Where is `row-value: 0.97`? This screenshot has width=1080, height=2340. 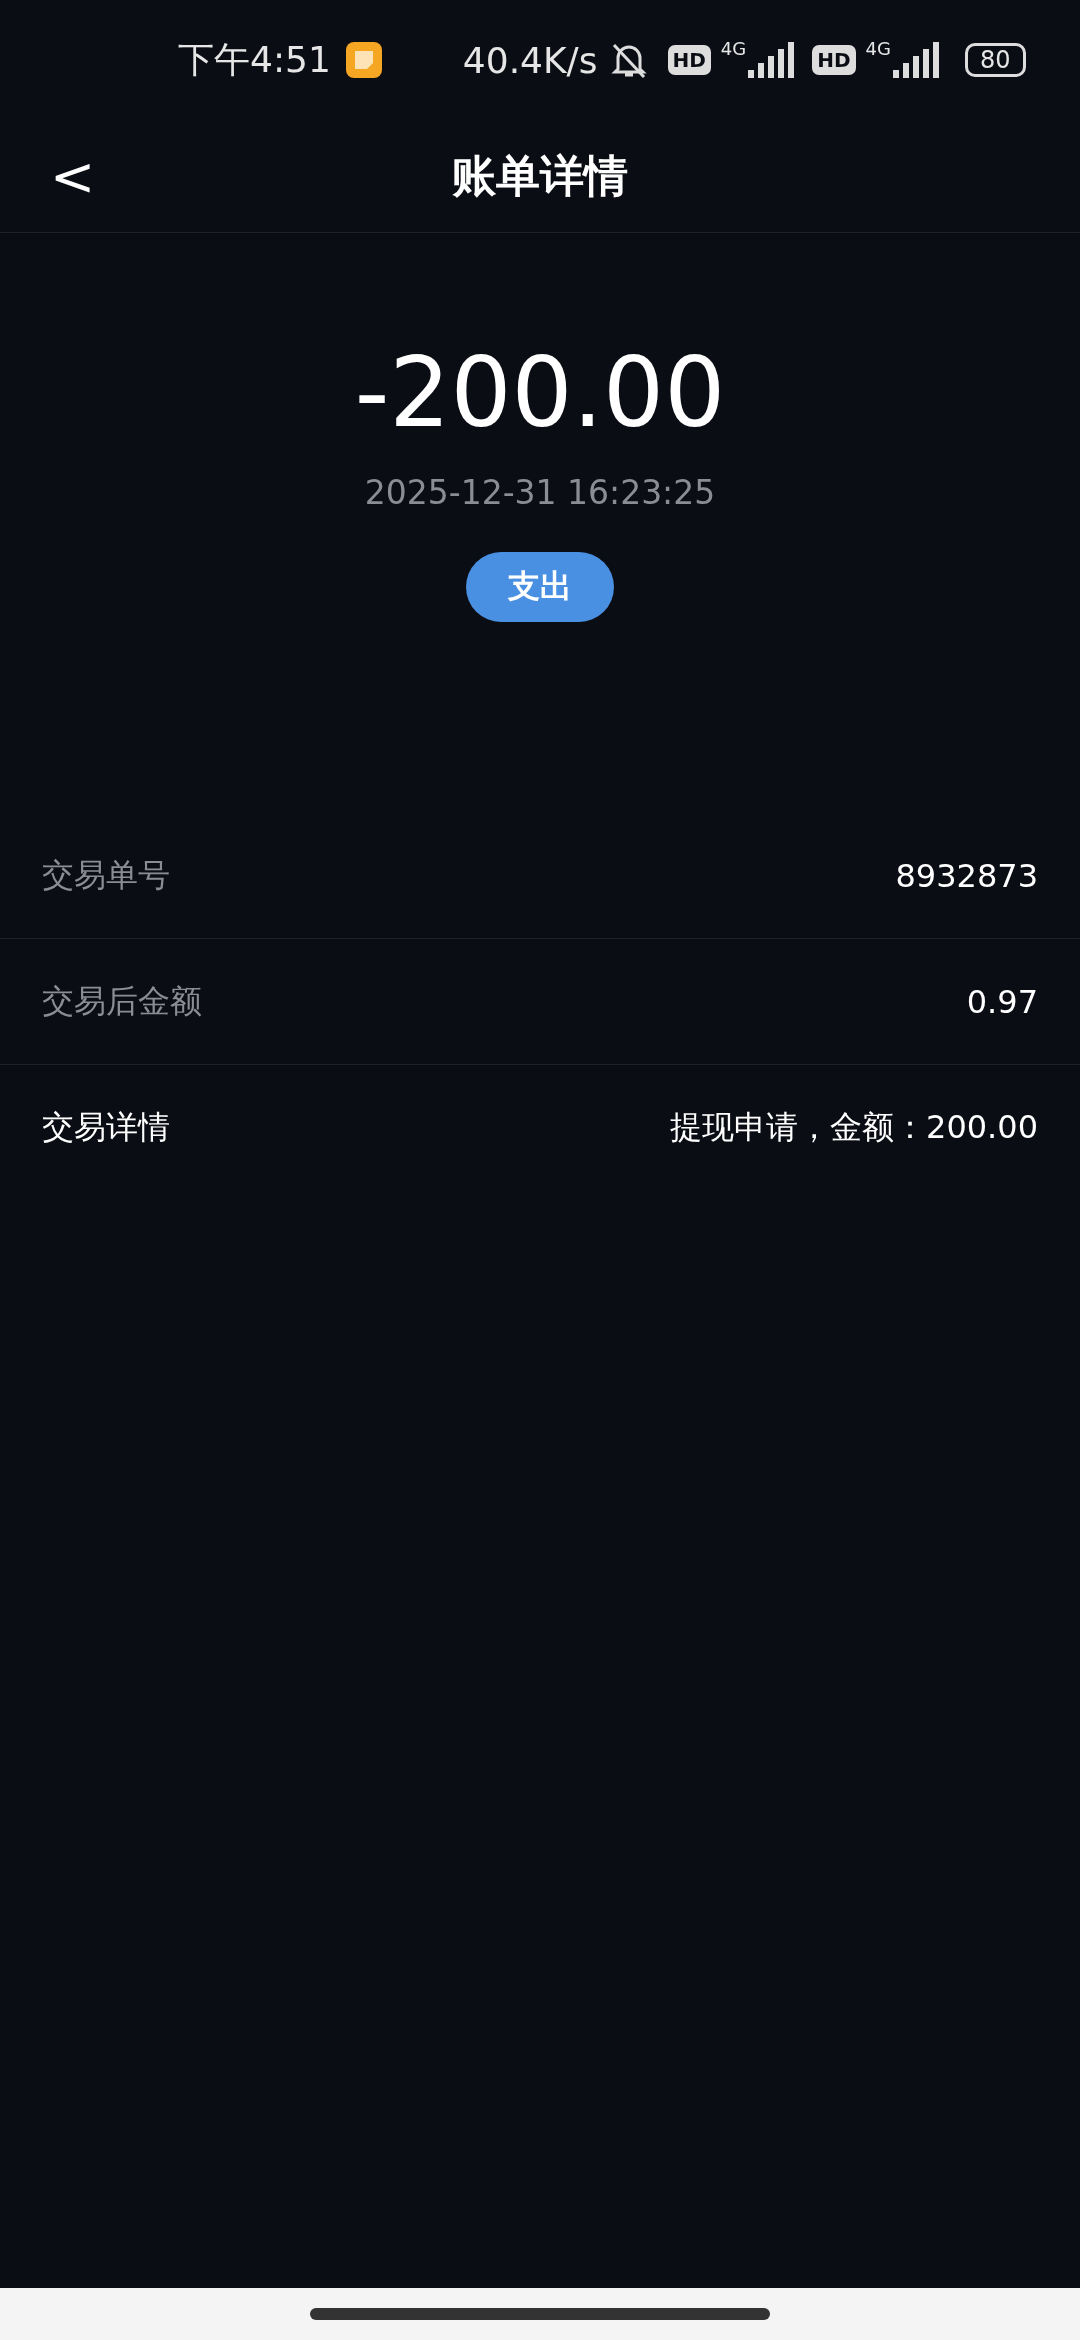
row-value: 0.97 is located at coordinates (1002, 1001).